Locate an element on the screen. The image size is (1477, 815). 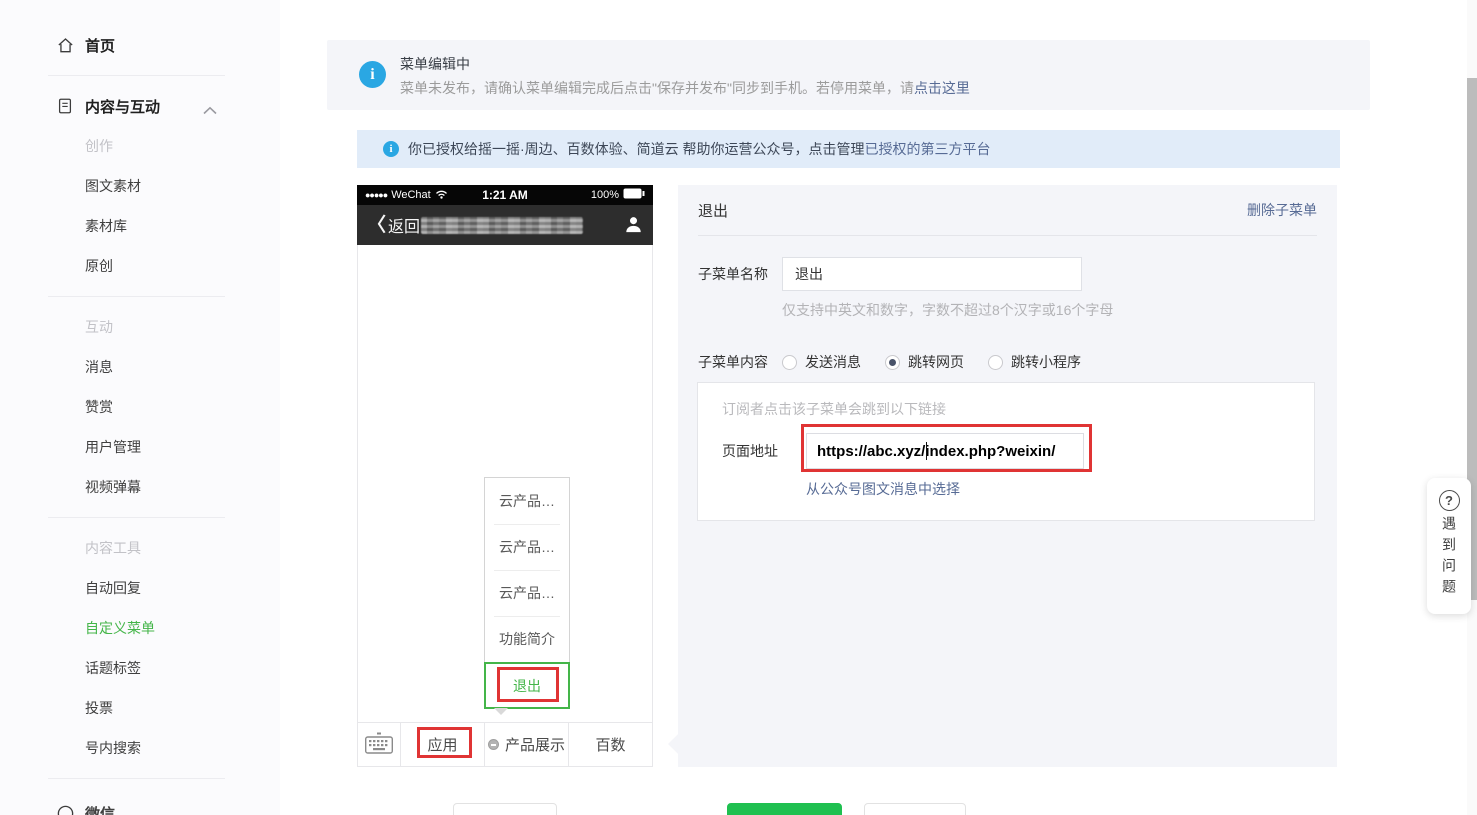
sidebar-item-account-search: 号内搜索 is located at coordinates (140, 748).